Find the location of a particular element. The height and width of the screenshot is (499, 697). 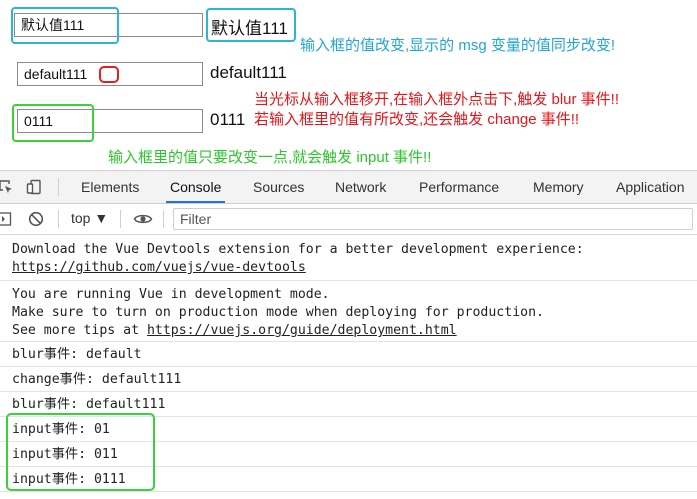

console-message-text: See more tips at is located at coordinates (79, 330).